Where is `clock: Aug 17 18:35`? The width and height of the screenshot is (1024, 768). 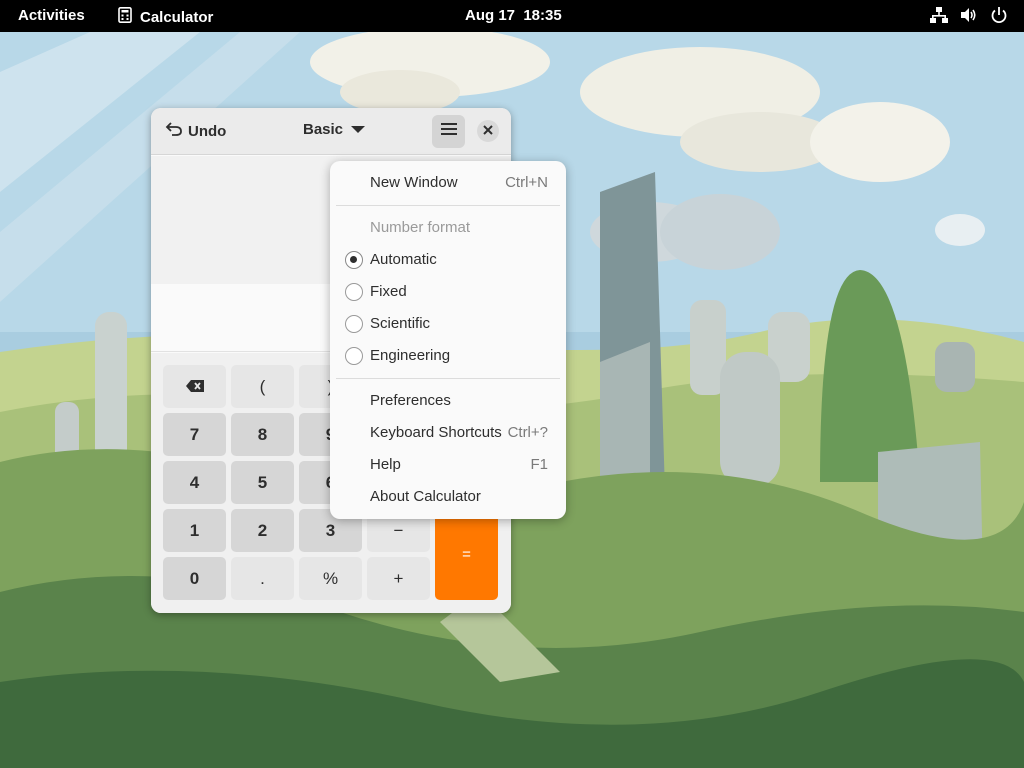
clock: Aug 17 18:35 is located at coordinates (513, 15).